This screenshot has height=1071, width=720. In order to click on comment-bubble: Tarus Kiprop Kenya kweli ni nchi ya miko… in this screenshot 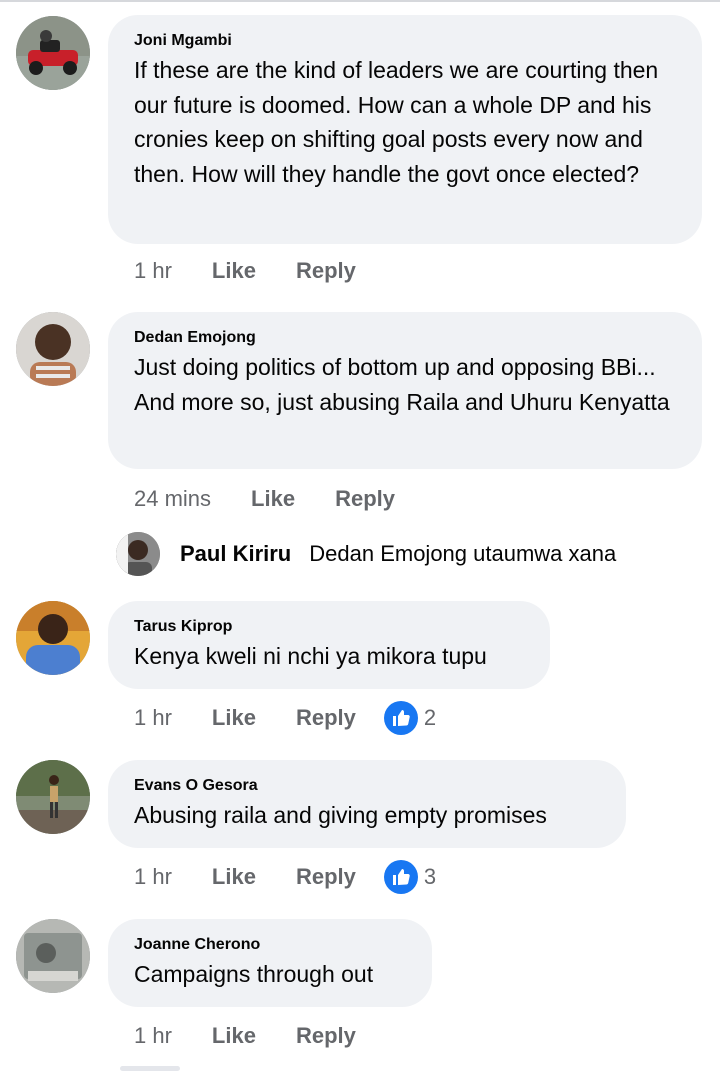, I will do `click(329, 645)`.